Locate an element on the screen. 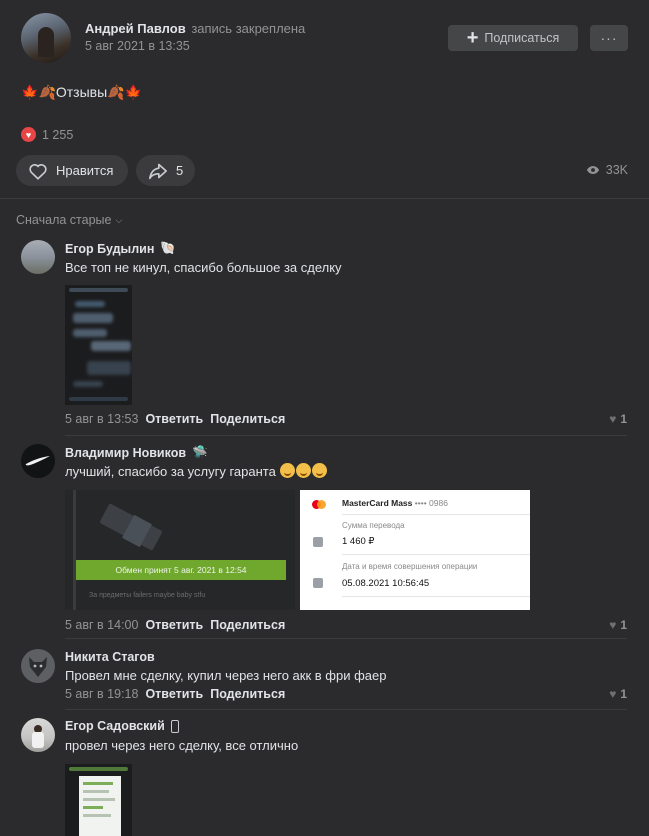 This screenshot has width=649, height=836. trade-accepted-banner: Обмен принят 5 авг. 2021 в 12:54 is located at coordinates (181, 570).